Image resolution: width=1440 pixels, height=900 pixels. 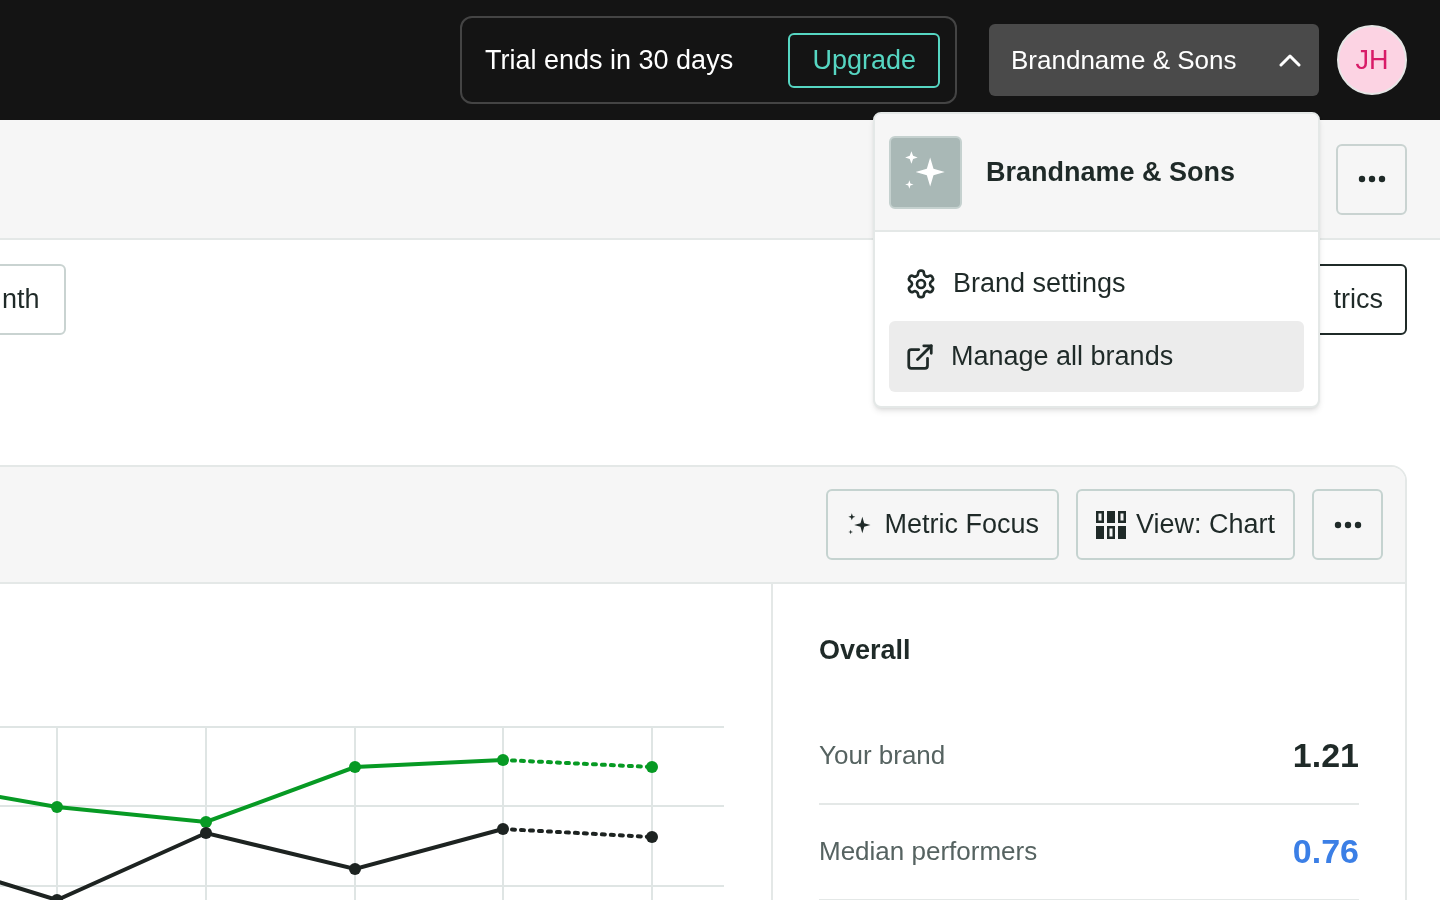 I want to click on metric-label: Your brand, so click(x=882, y=755).